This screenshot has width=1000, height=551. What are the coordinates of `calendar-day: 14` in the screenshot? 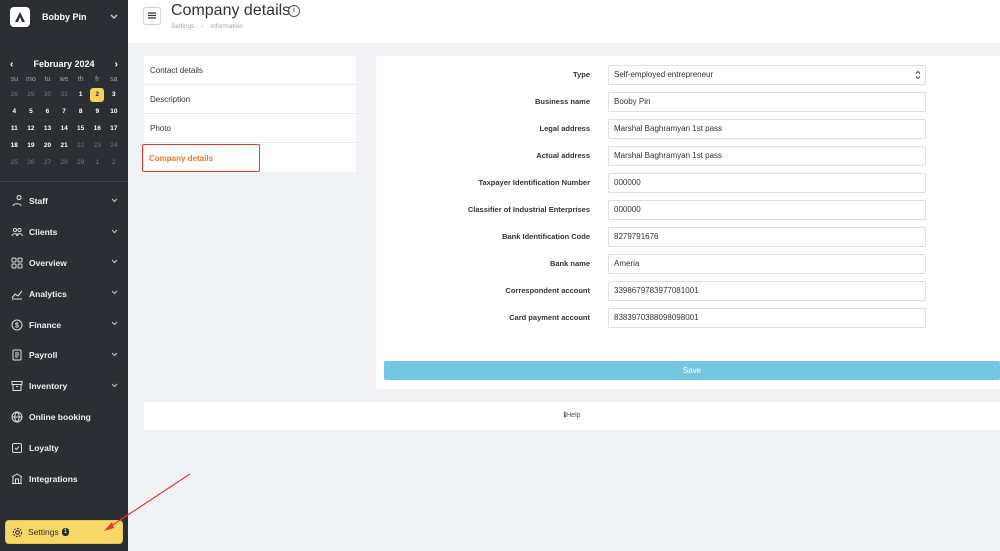 It's located at (64, 128).